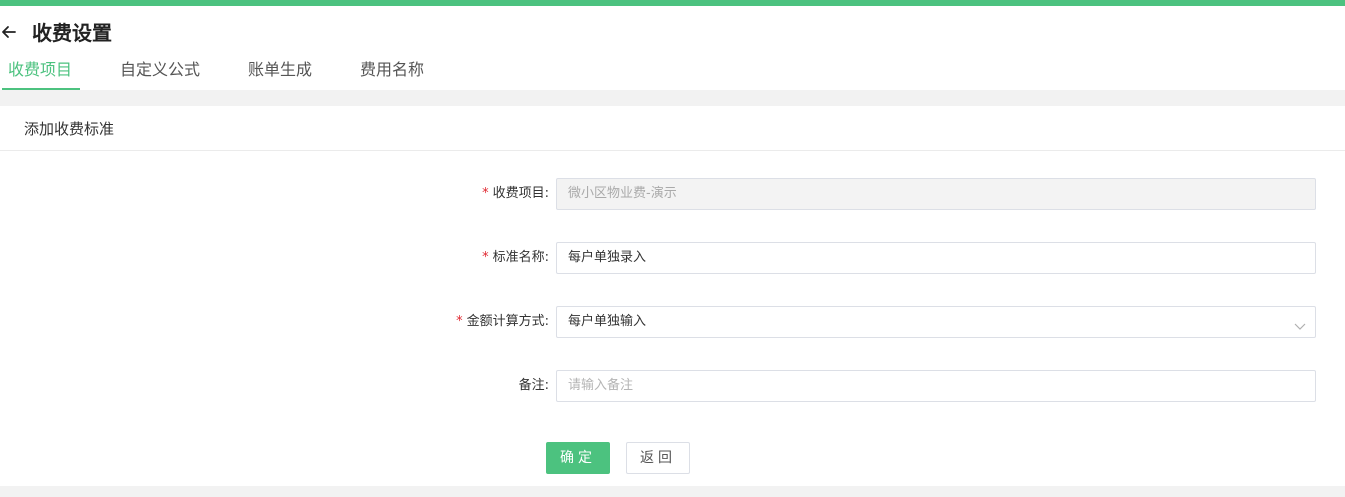 The height and width of the screenshot is (497, 1345). What do you see at coordinates (936, 386) in the screenshot?
I see `remarks-input: 请输入备注` at bounding box center [936, 386].